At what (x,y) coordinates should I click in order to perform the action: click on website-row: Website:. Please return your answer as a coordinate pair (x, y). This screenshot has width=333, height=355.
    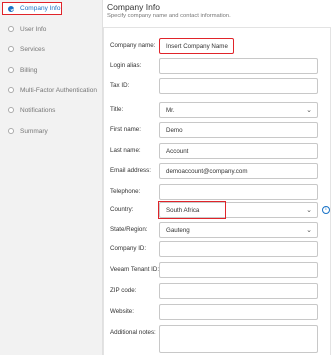
    Looking at the image, I should click on (218, 312).